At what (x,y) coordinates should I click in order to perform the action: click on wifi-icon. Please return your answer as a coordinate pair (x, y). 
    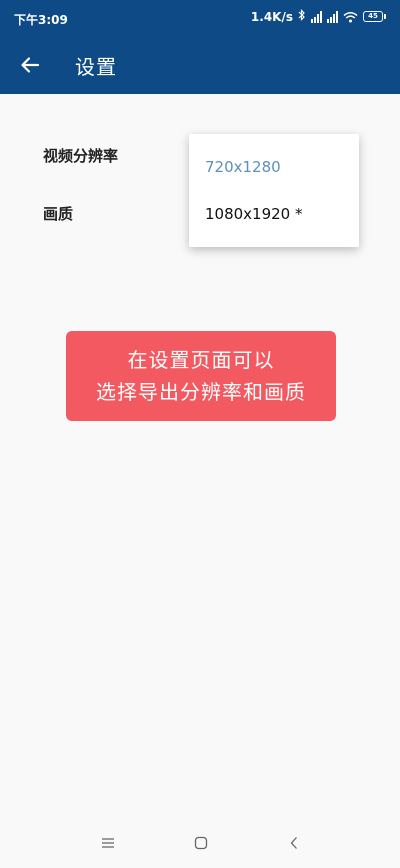
    Looking at the image, I should click on (350, 17).